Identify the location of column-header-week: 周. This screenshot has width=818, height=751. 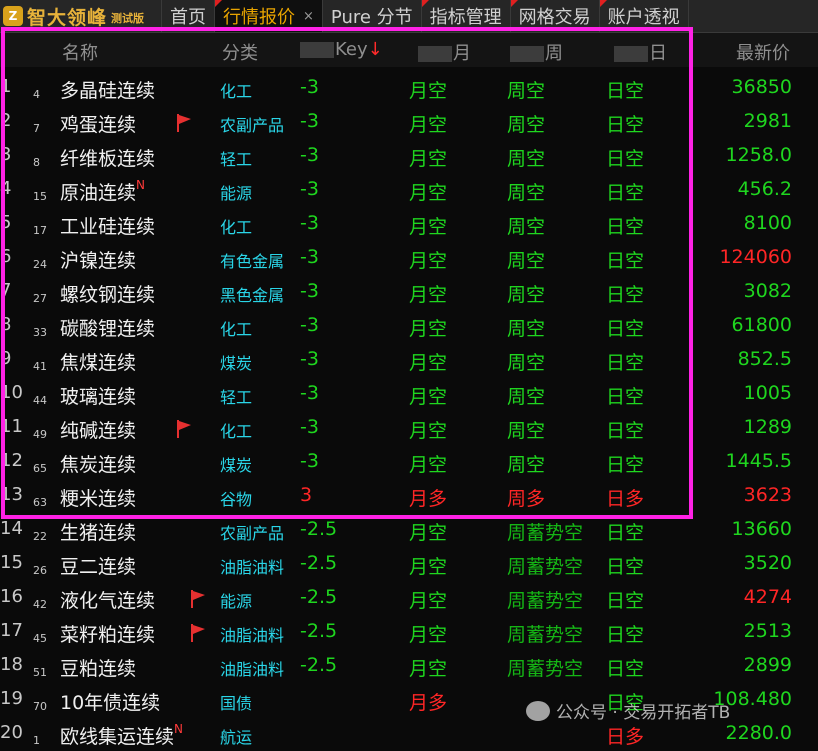
(536, 52).